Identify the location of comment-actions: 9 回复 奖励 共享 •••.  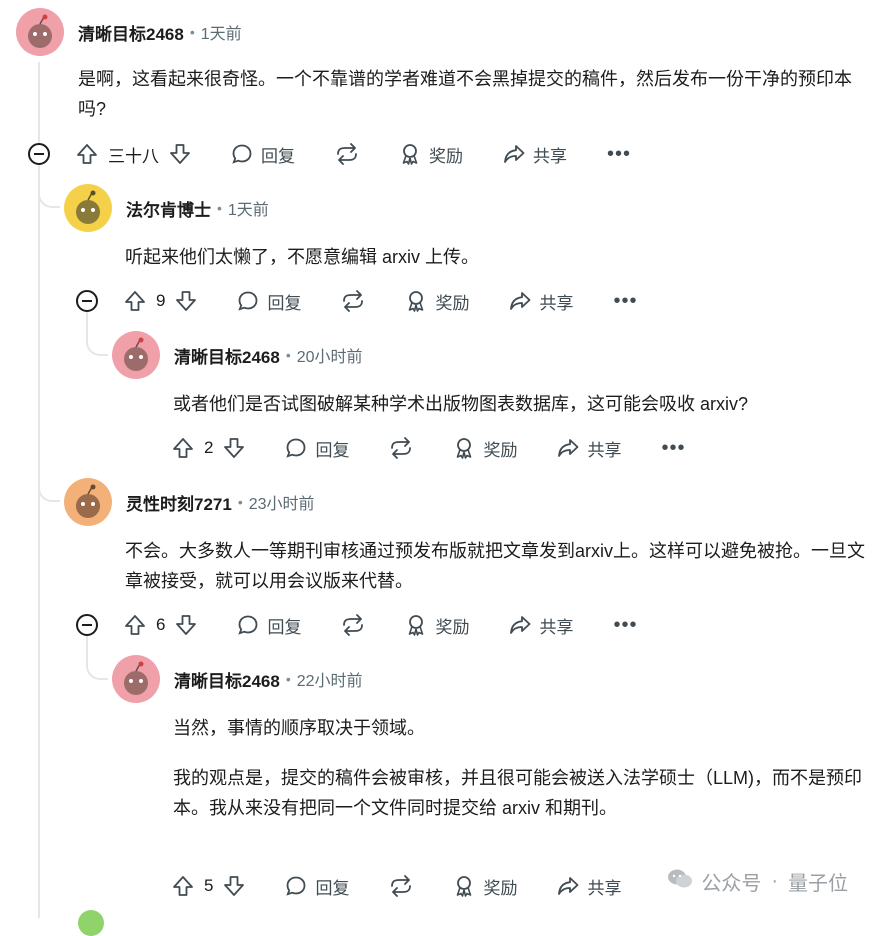
(380, 301).